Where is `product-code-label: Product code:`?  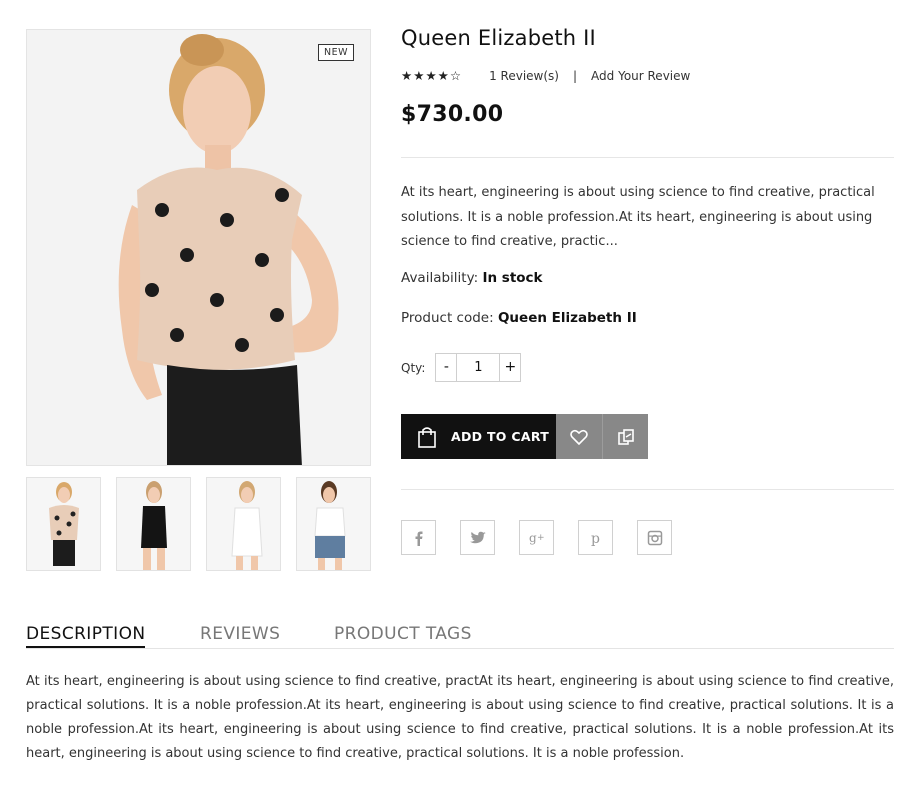 product-code-label: Product code: is located at coordinates (447, 318).